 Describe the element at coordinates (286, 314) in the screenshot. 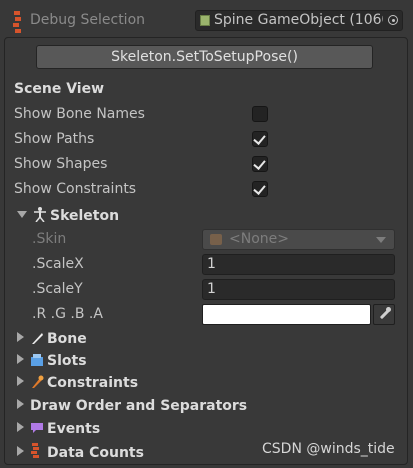

I see `color-field` at that location.